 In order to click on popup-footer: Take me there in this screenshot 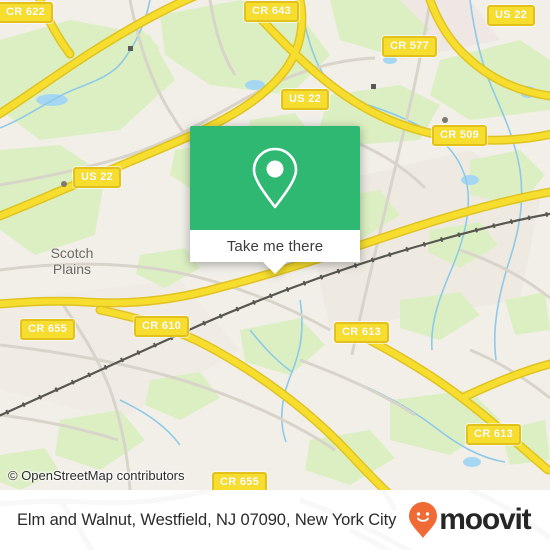, I will do `click(275, 252)`.